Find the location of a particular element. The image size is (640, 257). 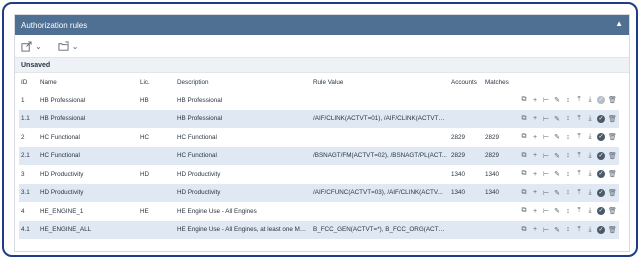

cell-accounts: 1340 is located at coordinates (458, 174).